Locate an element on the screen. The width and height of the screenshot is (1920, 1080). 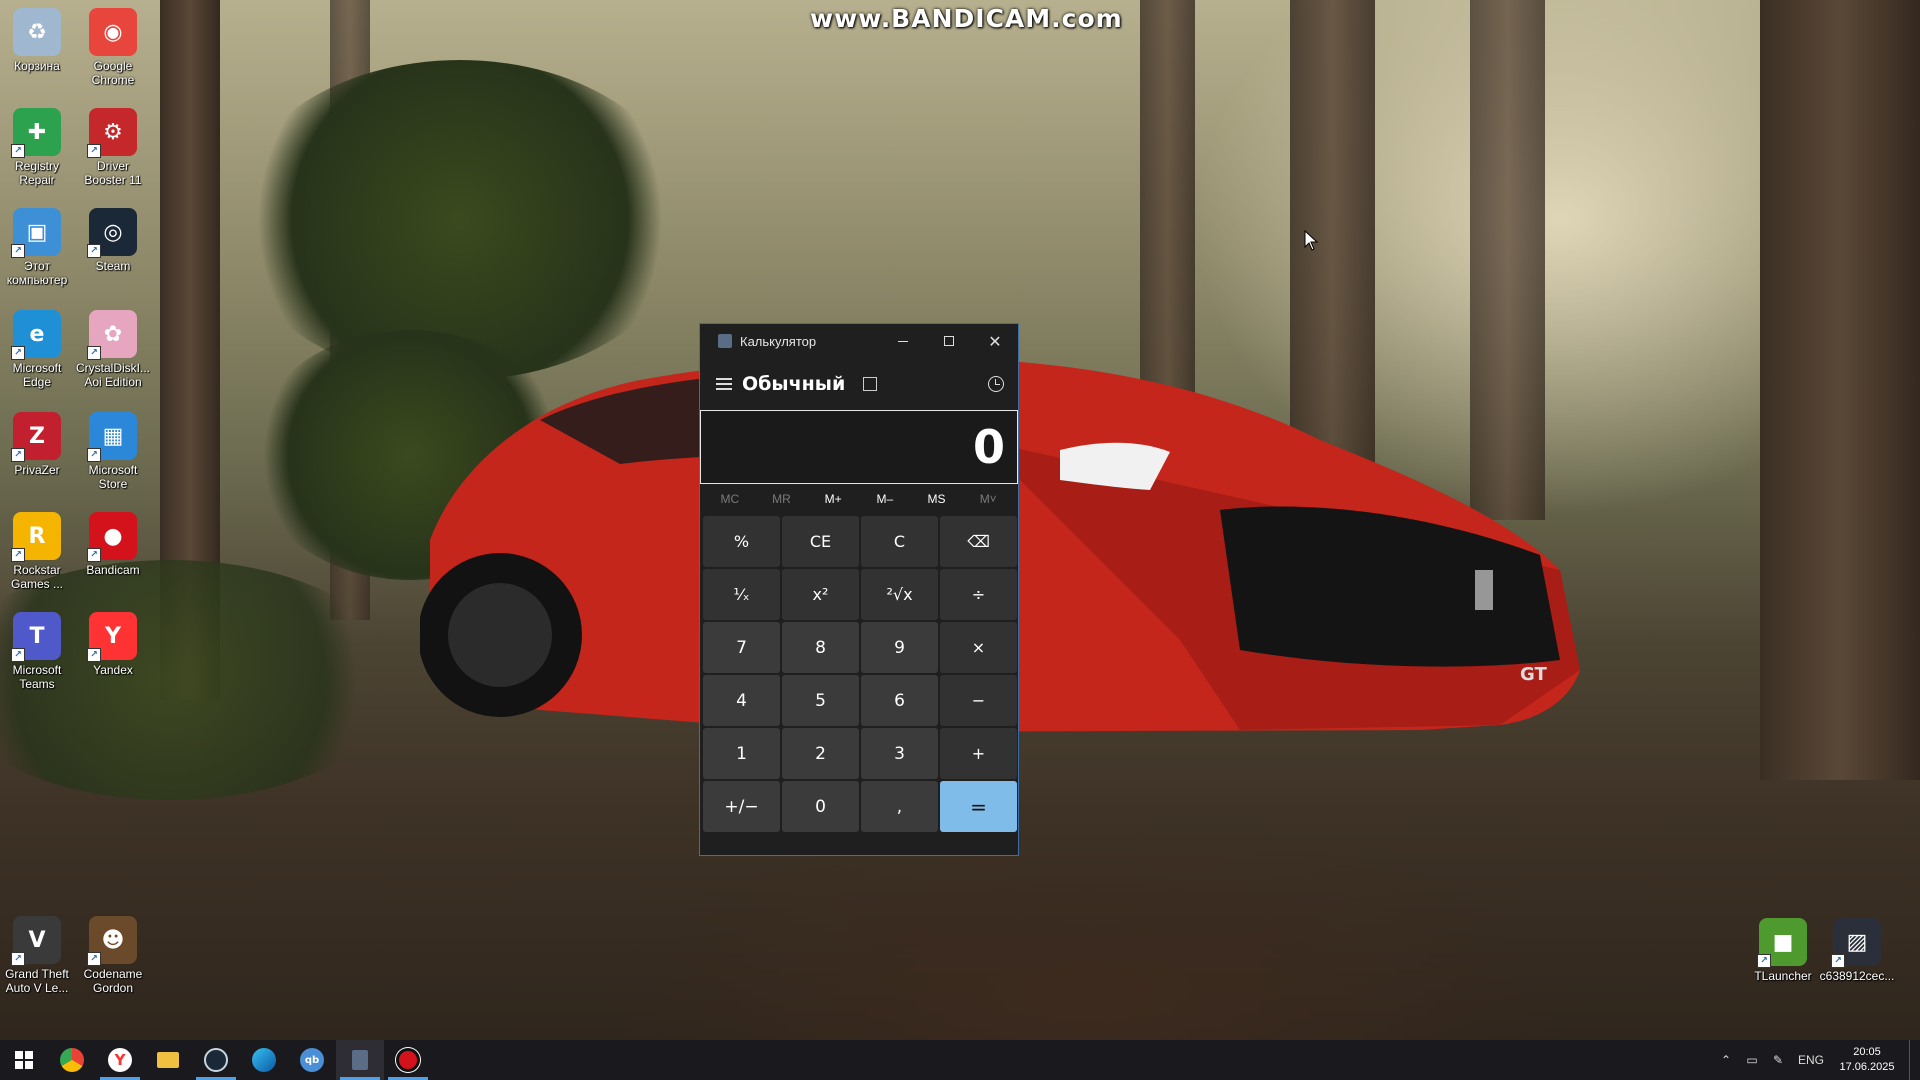
chrome-icon is located at coordinates (72, 1060).